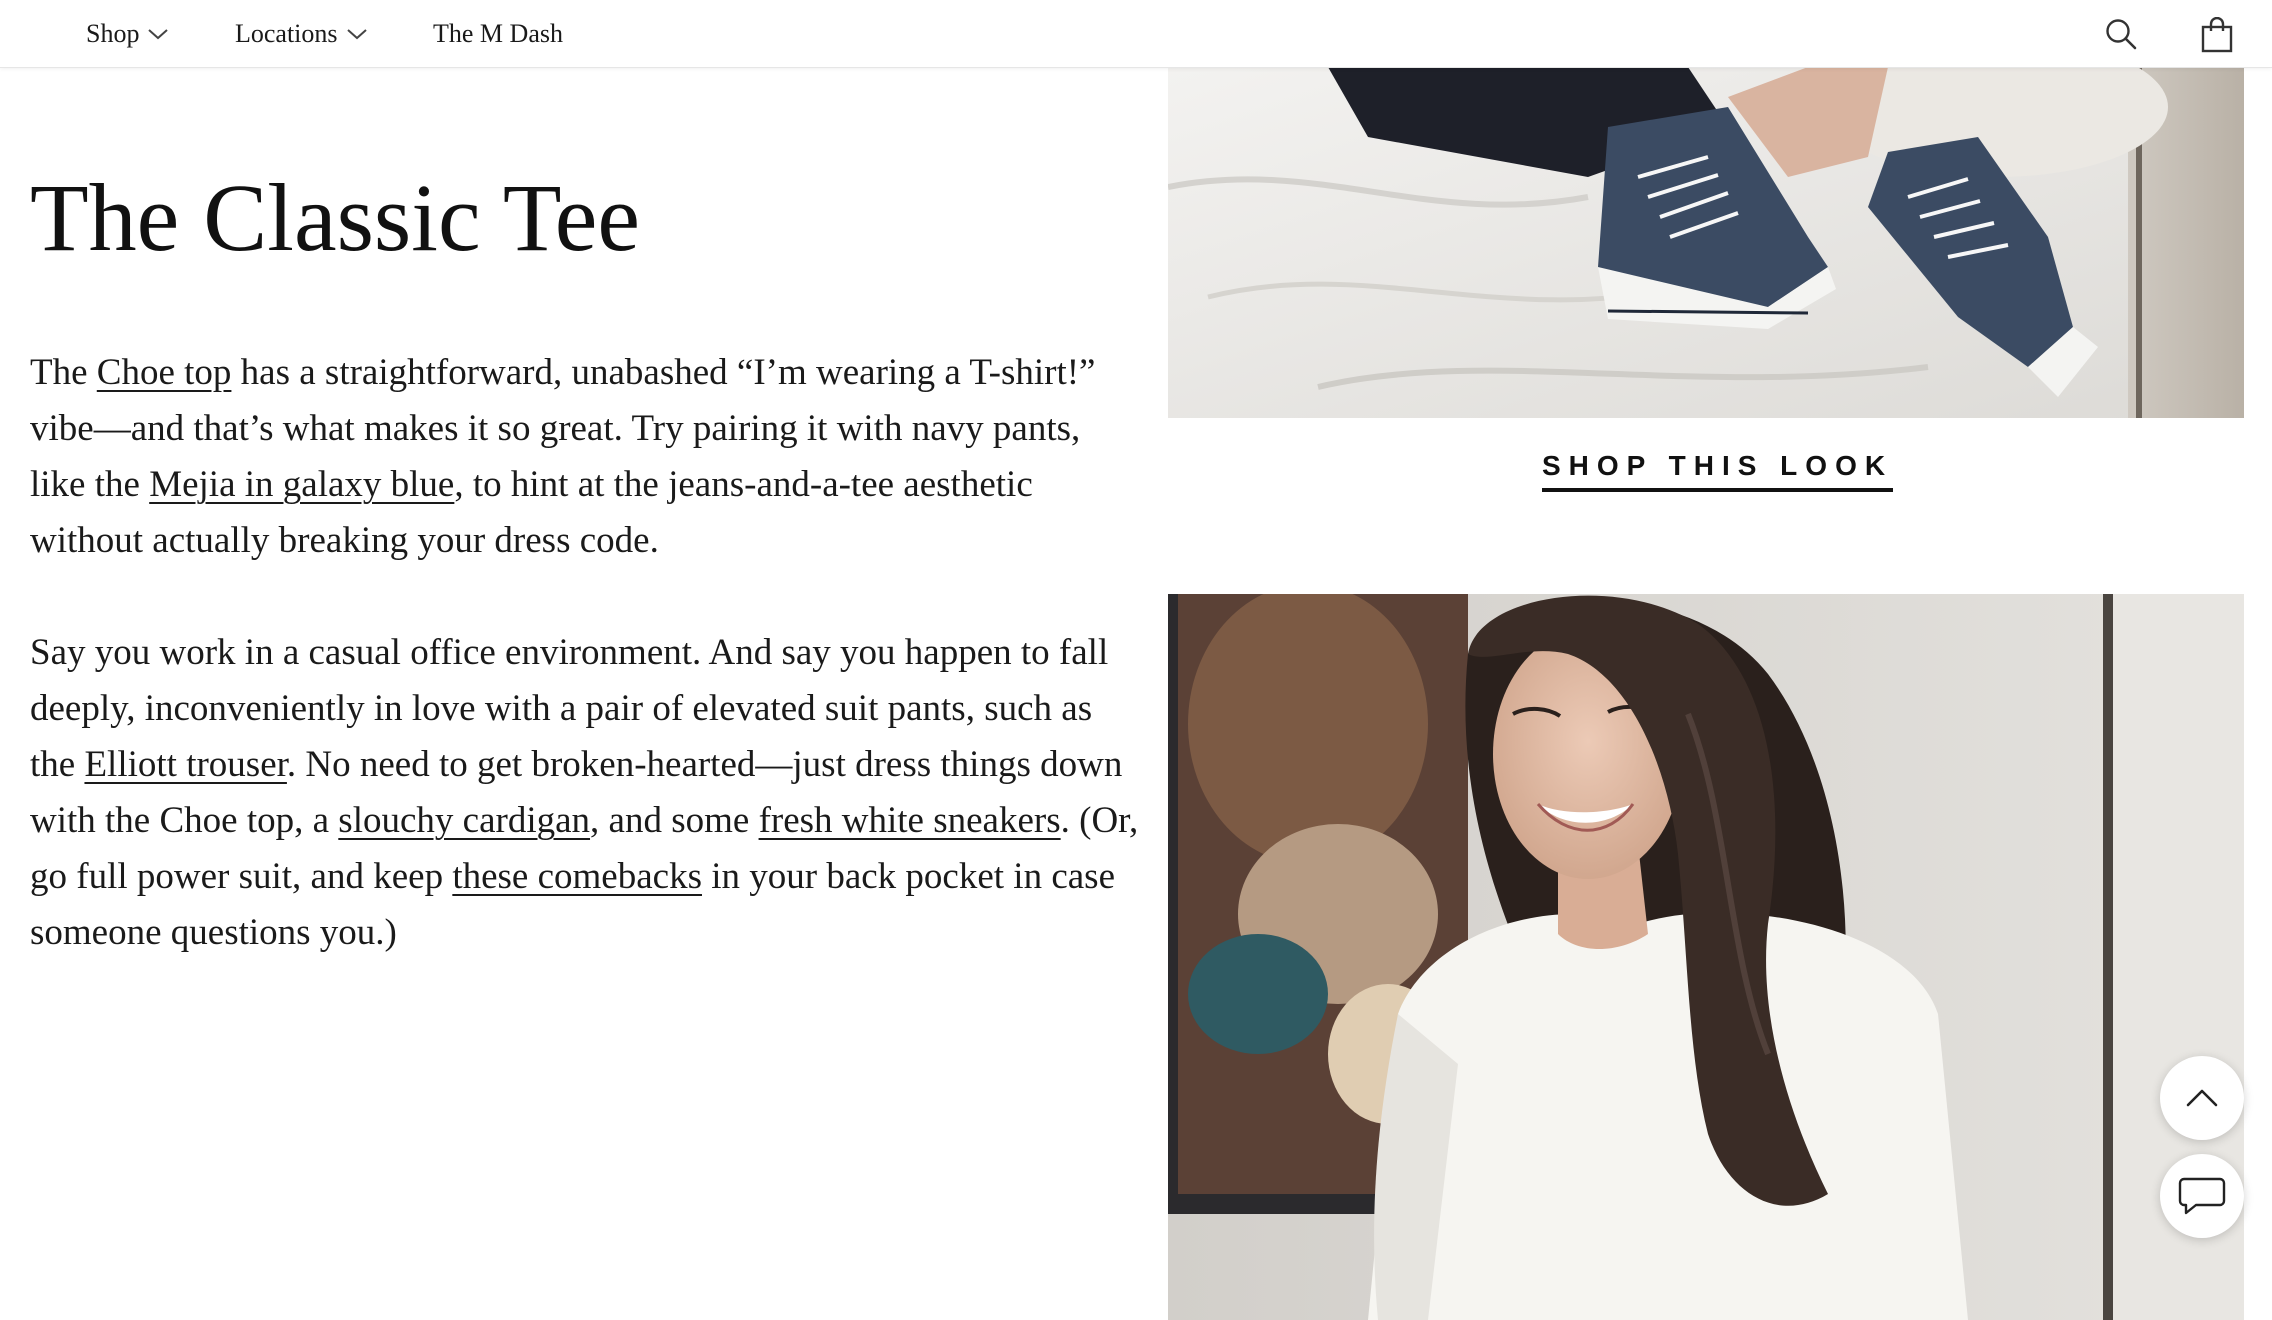  Describe the element at coordinates (63, 372) in the screenshot. I see `paragraph-text: The` at that location.